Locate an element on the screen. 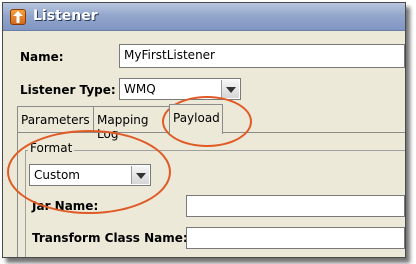 This screenshot has height=264, width=416. jar-name-input is located at coordinates (295, 206).